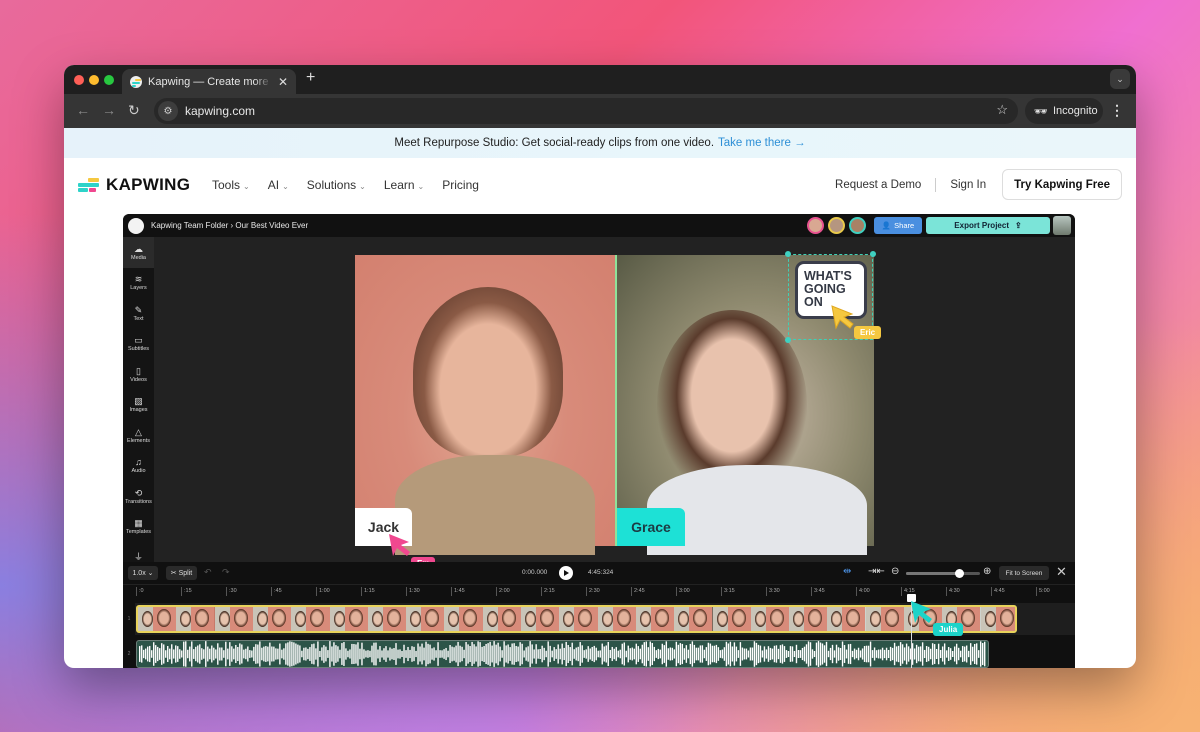 The height and width of the screenshot is (732, 1200). Describe the element at coordinates (943, 573) in the screenshot. I see `zoom-slider` at that location.